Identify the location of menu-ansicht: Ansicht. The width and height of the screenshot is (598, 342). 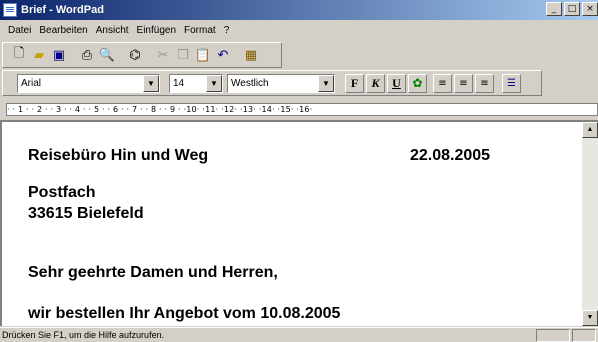
(112, 30).